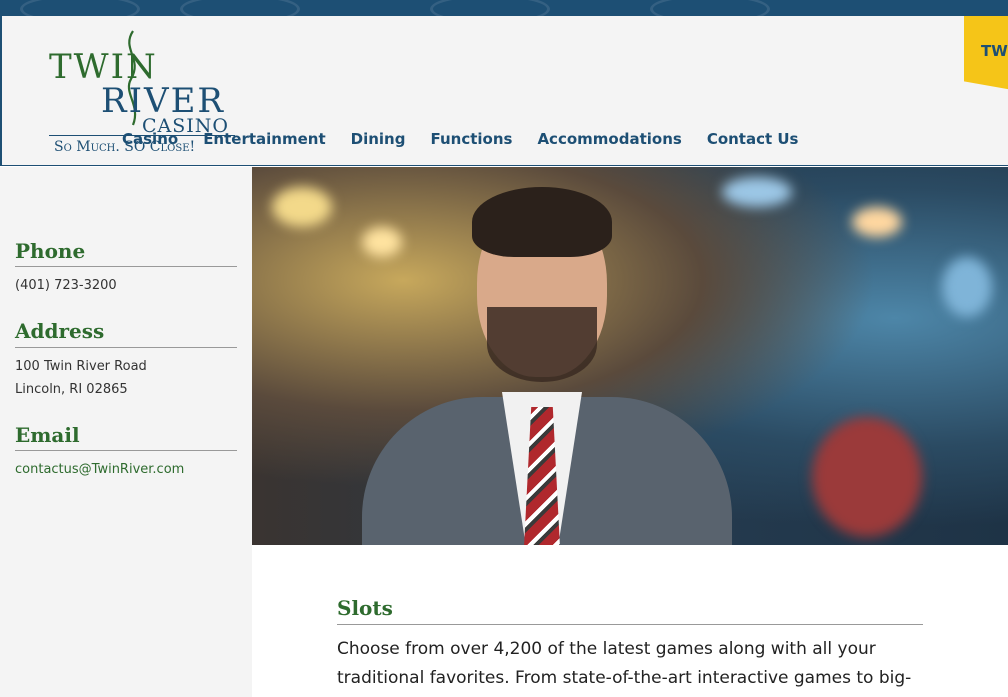 The image size is (1008, 697). Describe the element at coordinates (126, 450) in the screenshot. I see `email-divider` at that location.